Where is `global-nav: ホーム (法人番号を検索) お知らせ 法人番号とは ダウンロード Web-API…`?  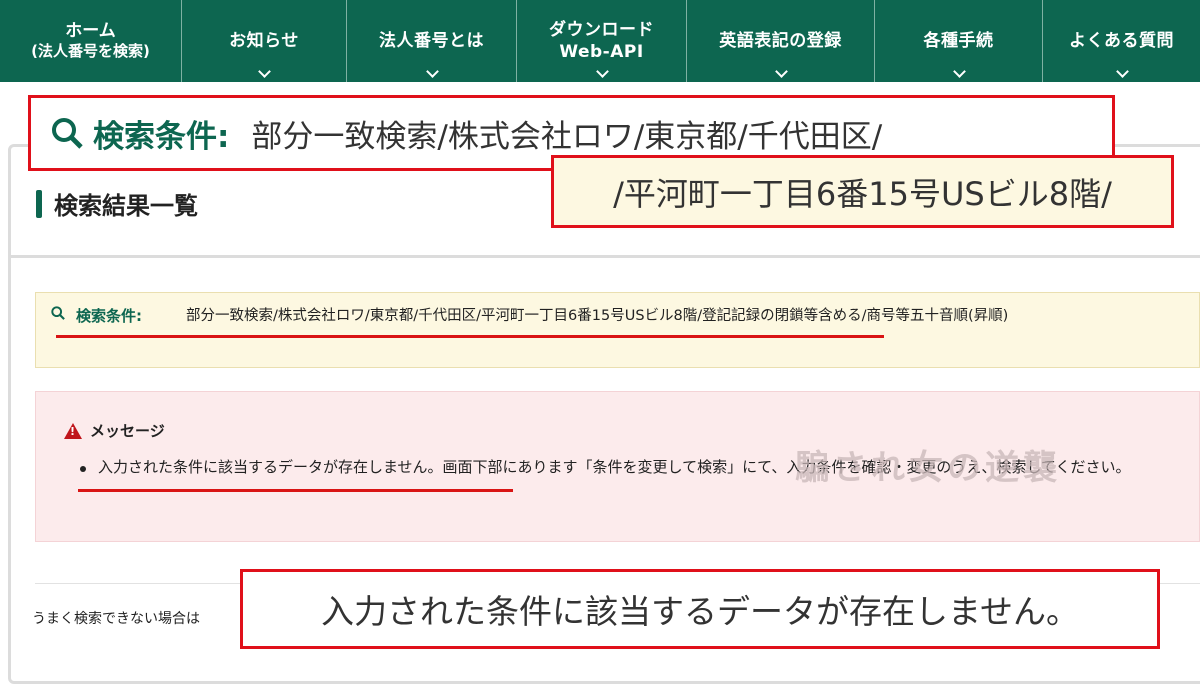 global-nav: ホーム (法人番号を検索) お知らせ 法人番号とは ダウンロード Web-API… is located at coordinates (600, 41).